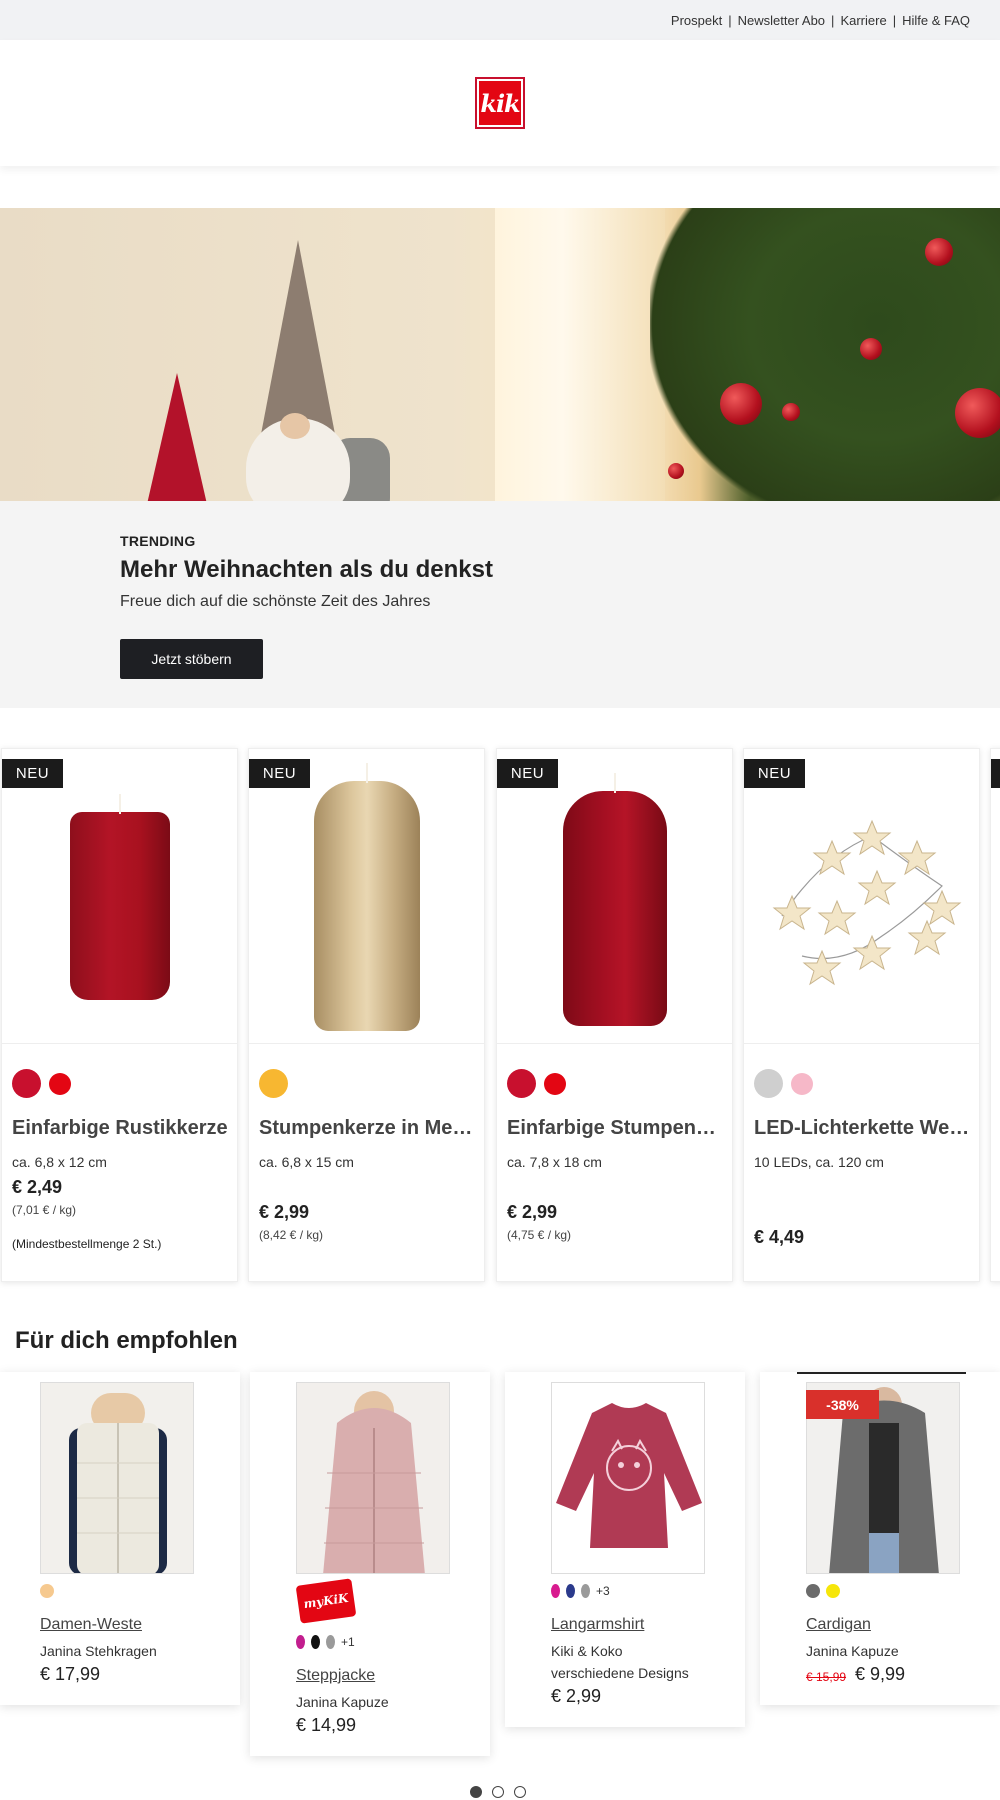 This screenshot has height=1800, width=1000. I want to click on link-newsletter: Newsletter Abo, so click(781, 20).